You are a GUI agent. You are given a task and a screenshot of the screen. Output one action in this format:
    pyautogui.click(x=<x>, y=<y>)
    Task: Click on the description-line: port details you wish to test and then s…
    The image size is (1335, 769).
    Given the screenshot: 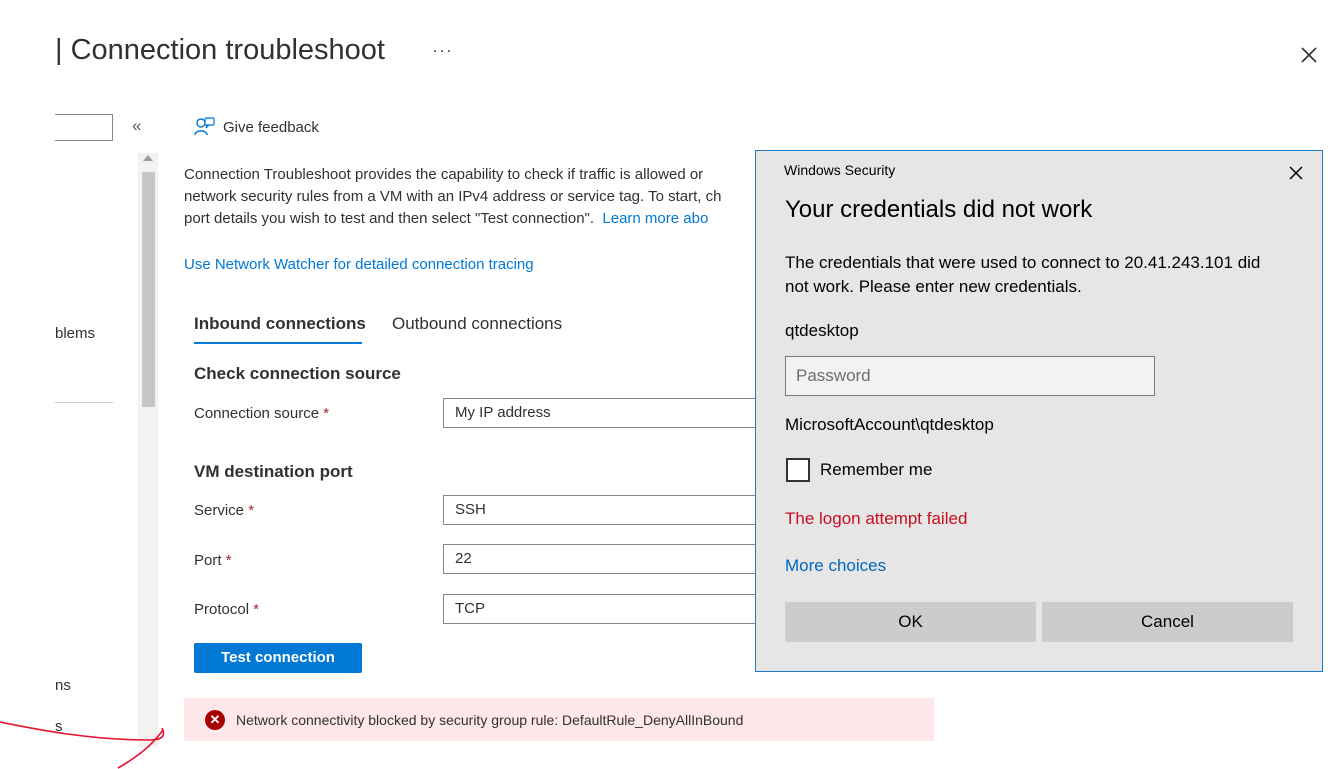 What is the action you would take?
    pyautogui.click(x=479, y=219)
    